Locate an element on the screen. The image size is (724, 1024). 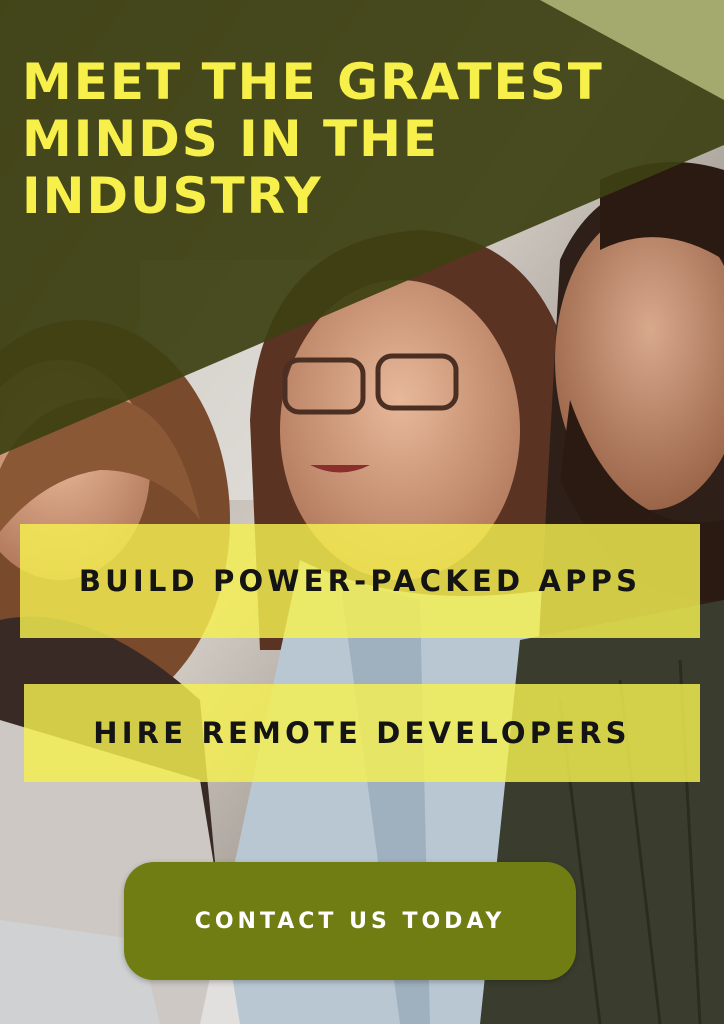
feature-label: BUILD POWER-PACKED APPS is located at coordinates (360, 581).